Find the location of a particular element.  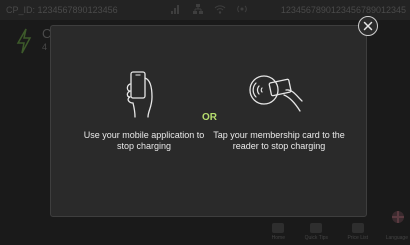

nav-quick-tips: Quick Tips is located at coordinates (316, 232).